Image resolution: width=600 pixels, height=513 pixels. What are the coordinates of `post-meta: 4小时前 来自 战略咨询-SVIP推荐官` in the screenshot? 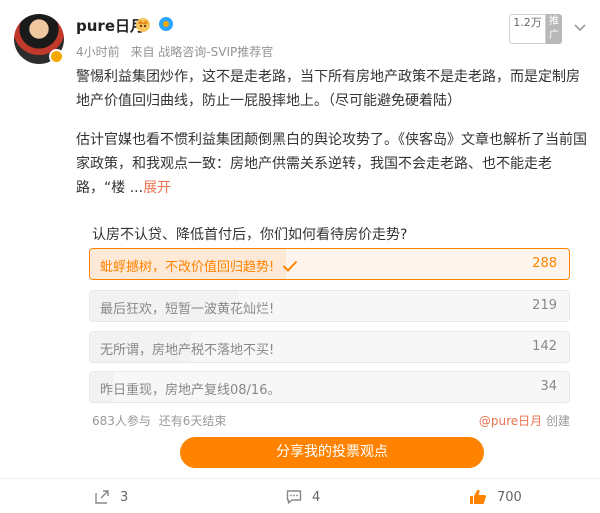 It's located at (178, 51).